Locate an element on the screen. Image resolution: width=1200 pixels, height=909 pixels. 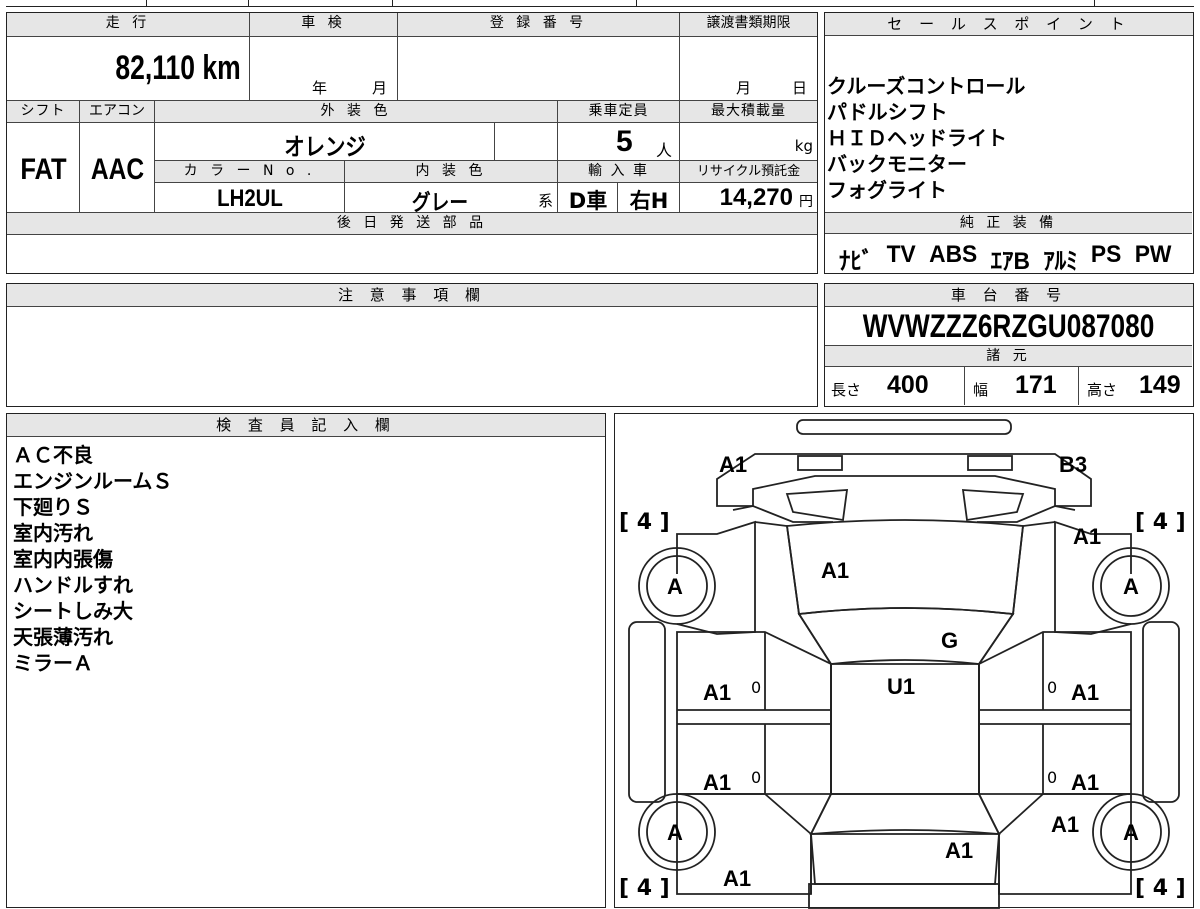
damage-fender-right: A1 is located at coordinates (1087, 536).